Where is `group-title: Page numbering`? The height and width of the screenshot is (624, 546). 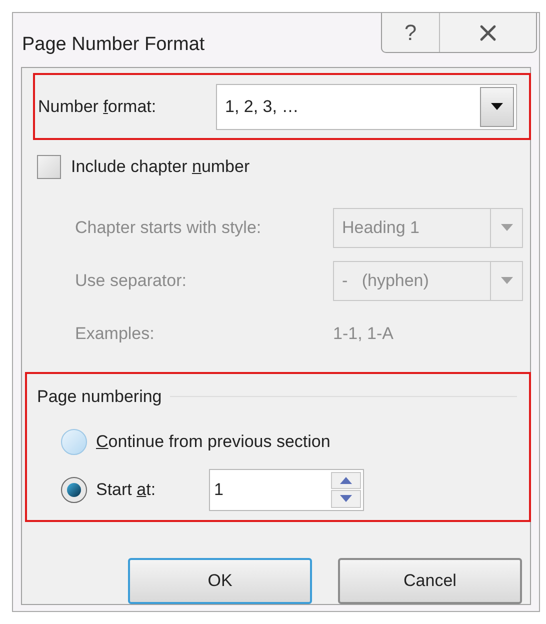 group-title: Page numbering is located at coordinates (99, 397).